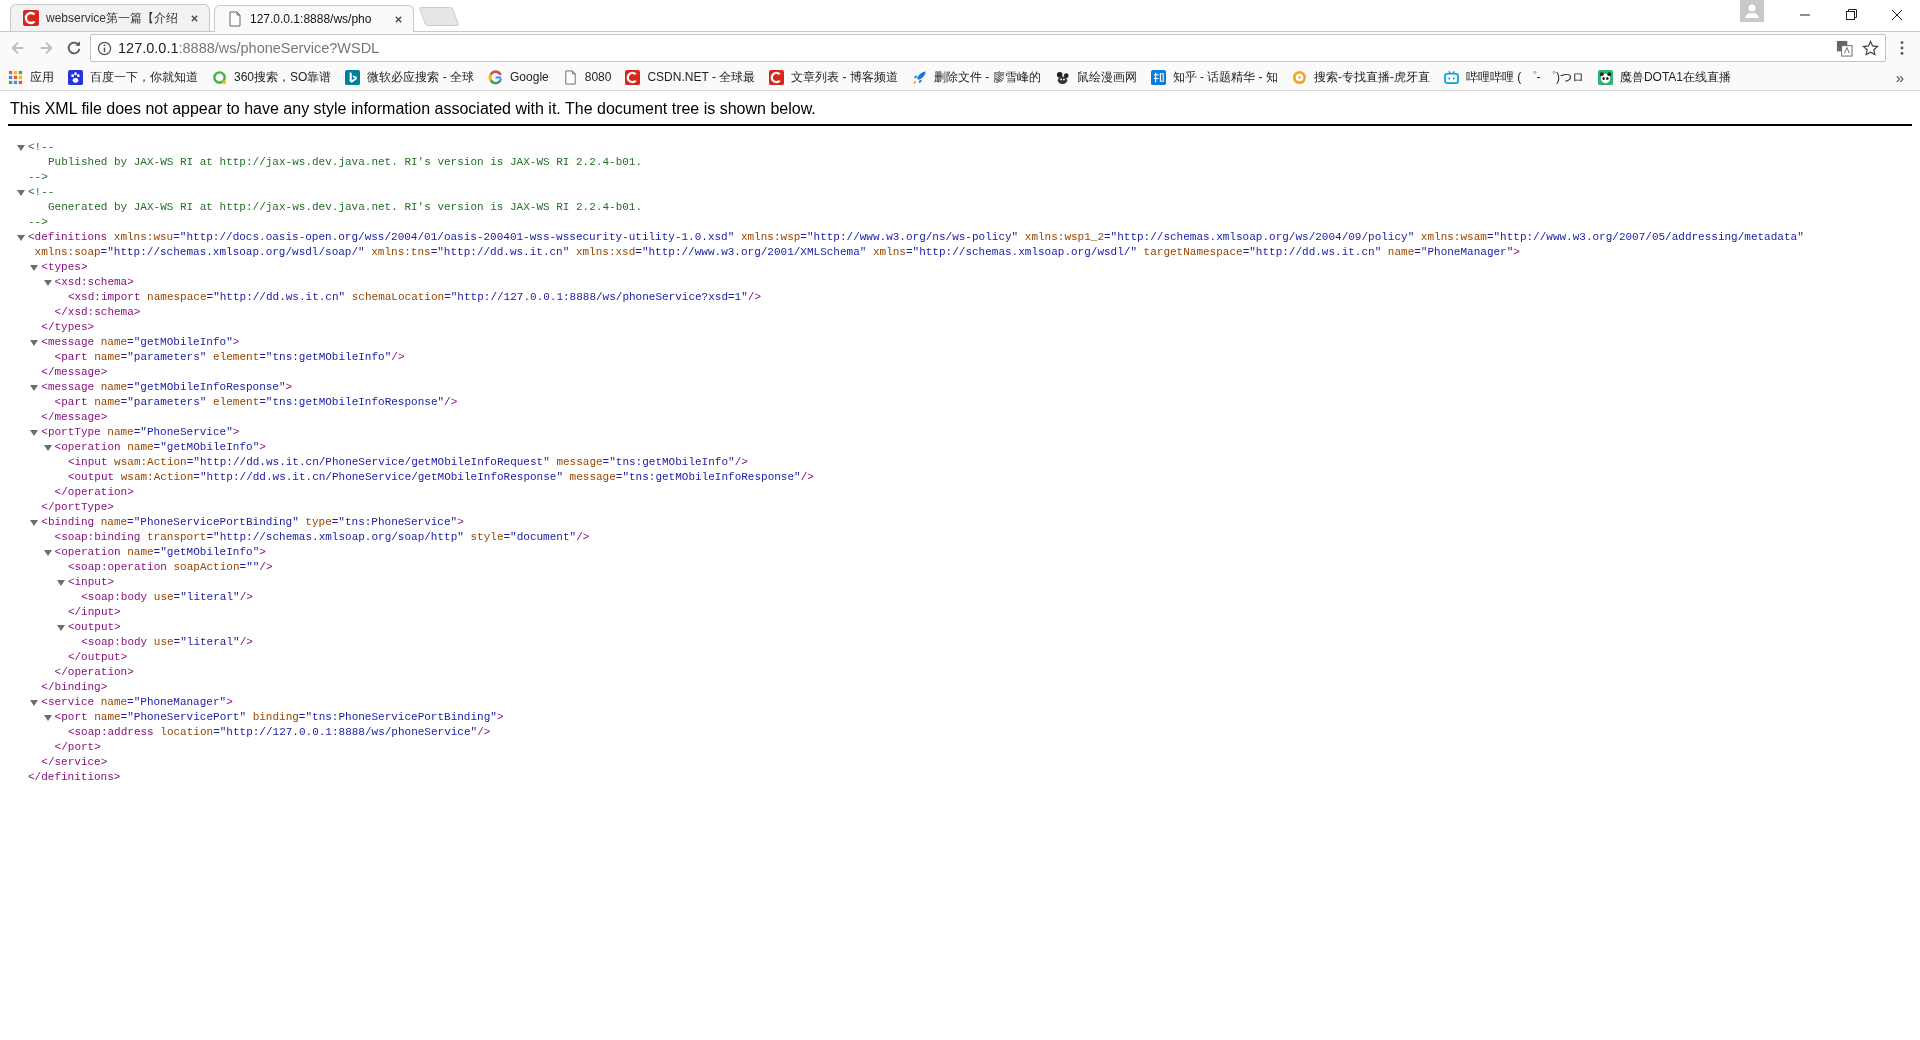  Describe the element at coordinates (976, 77) in the screenshot. I see `bookmark: 删除文件 - 廖雪峰的` at that location.